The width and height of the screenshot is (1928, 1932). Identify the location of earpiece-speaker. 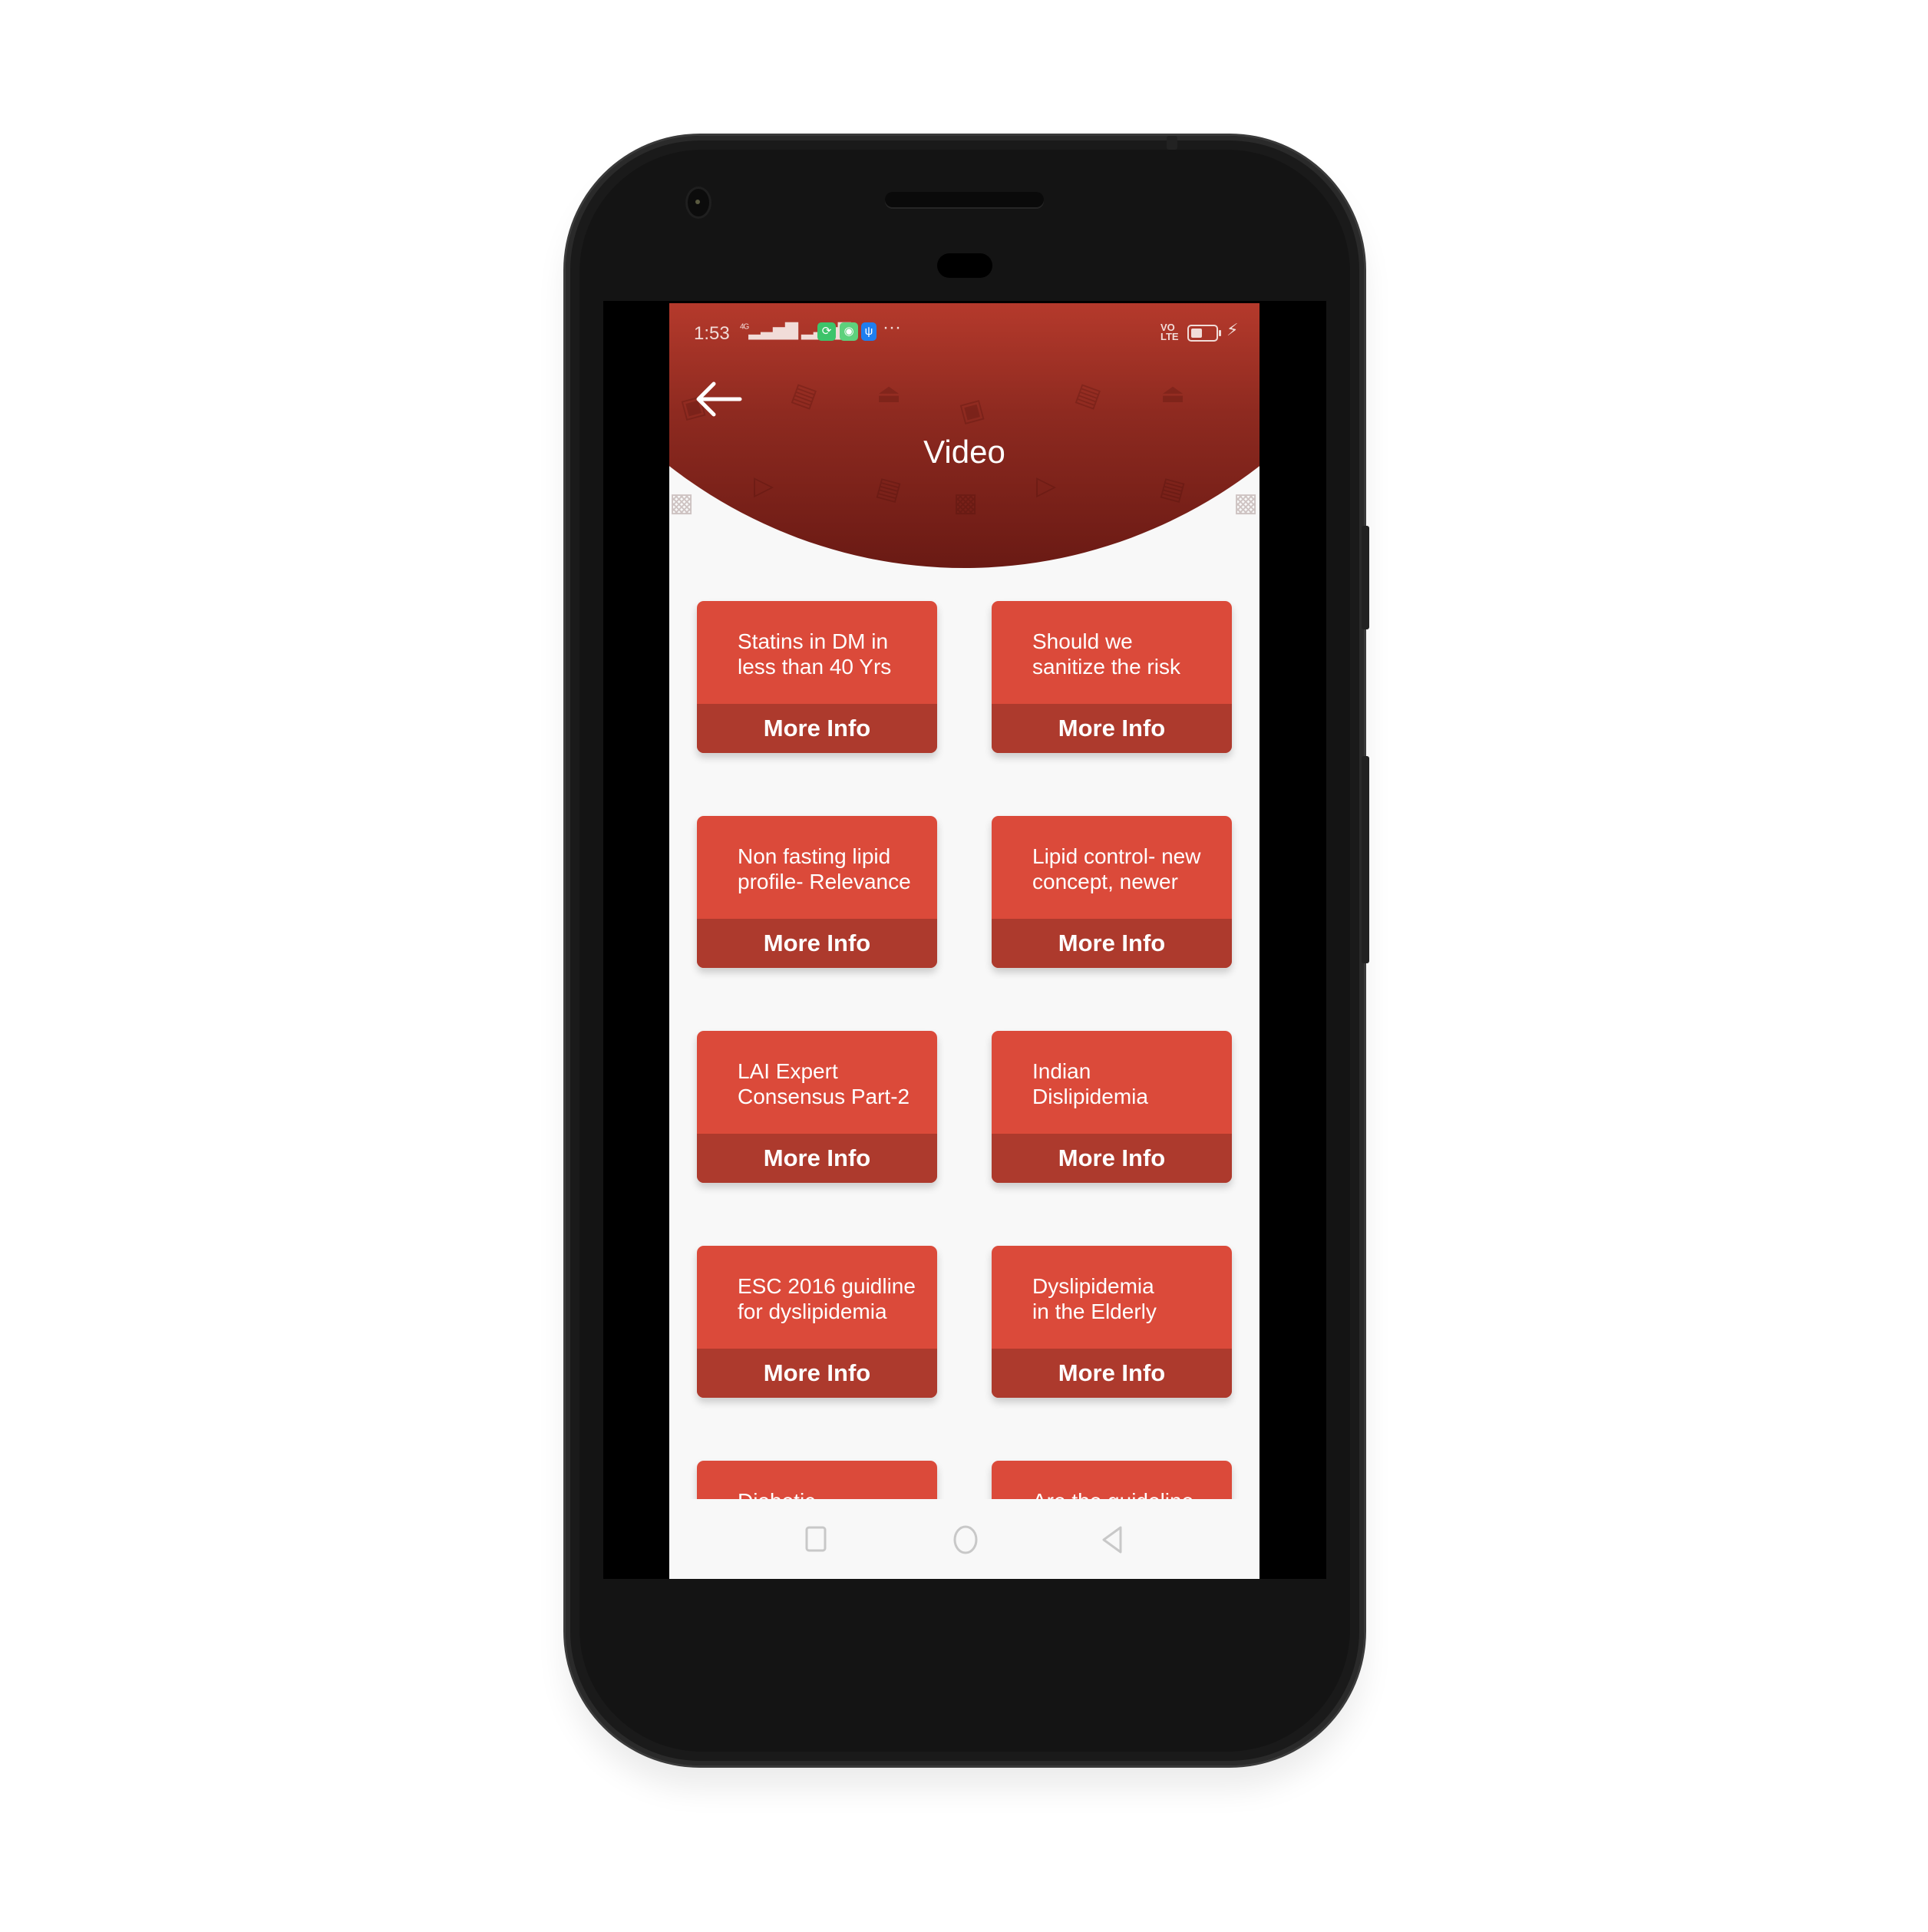
(964, 199).